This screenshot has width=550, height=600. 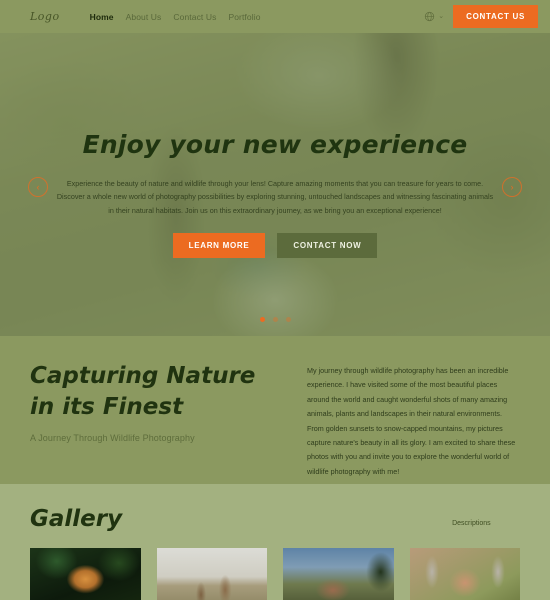 I want to click on about-title: Capturing Nature in its Finest, so click(x=143, y=391).